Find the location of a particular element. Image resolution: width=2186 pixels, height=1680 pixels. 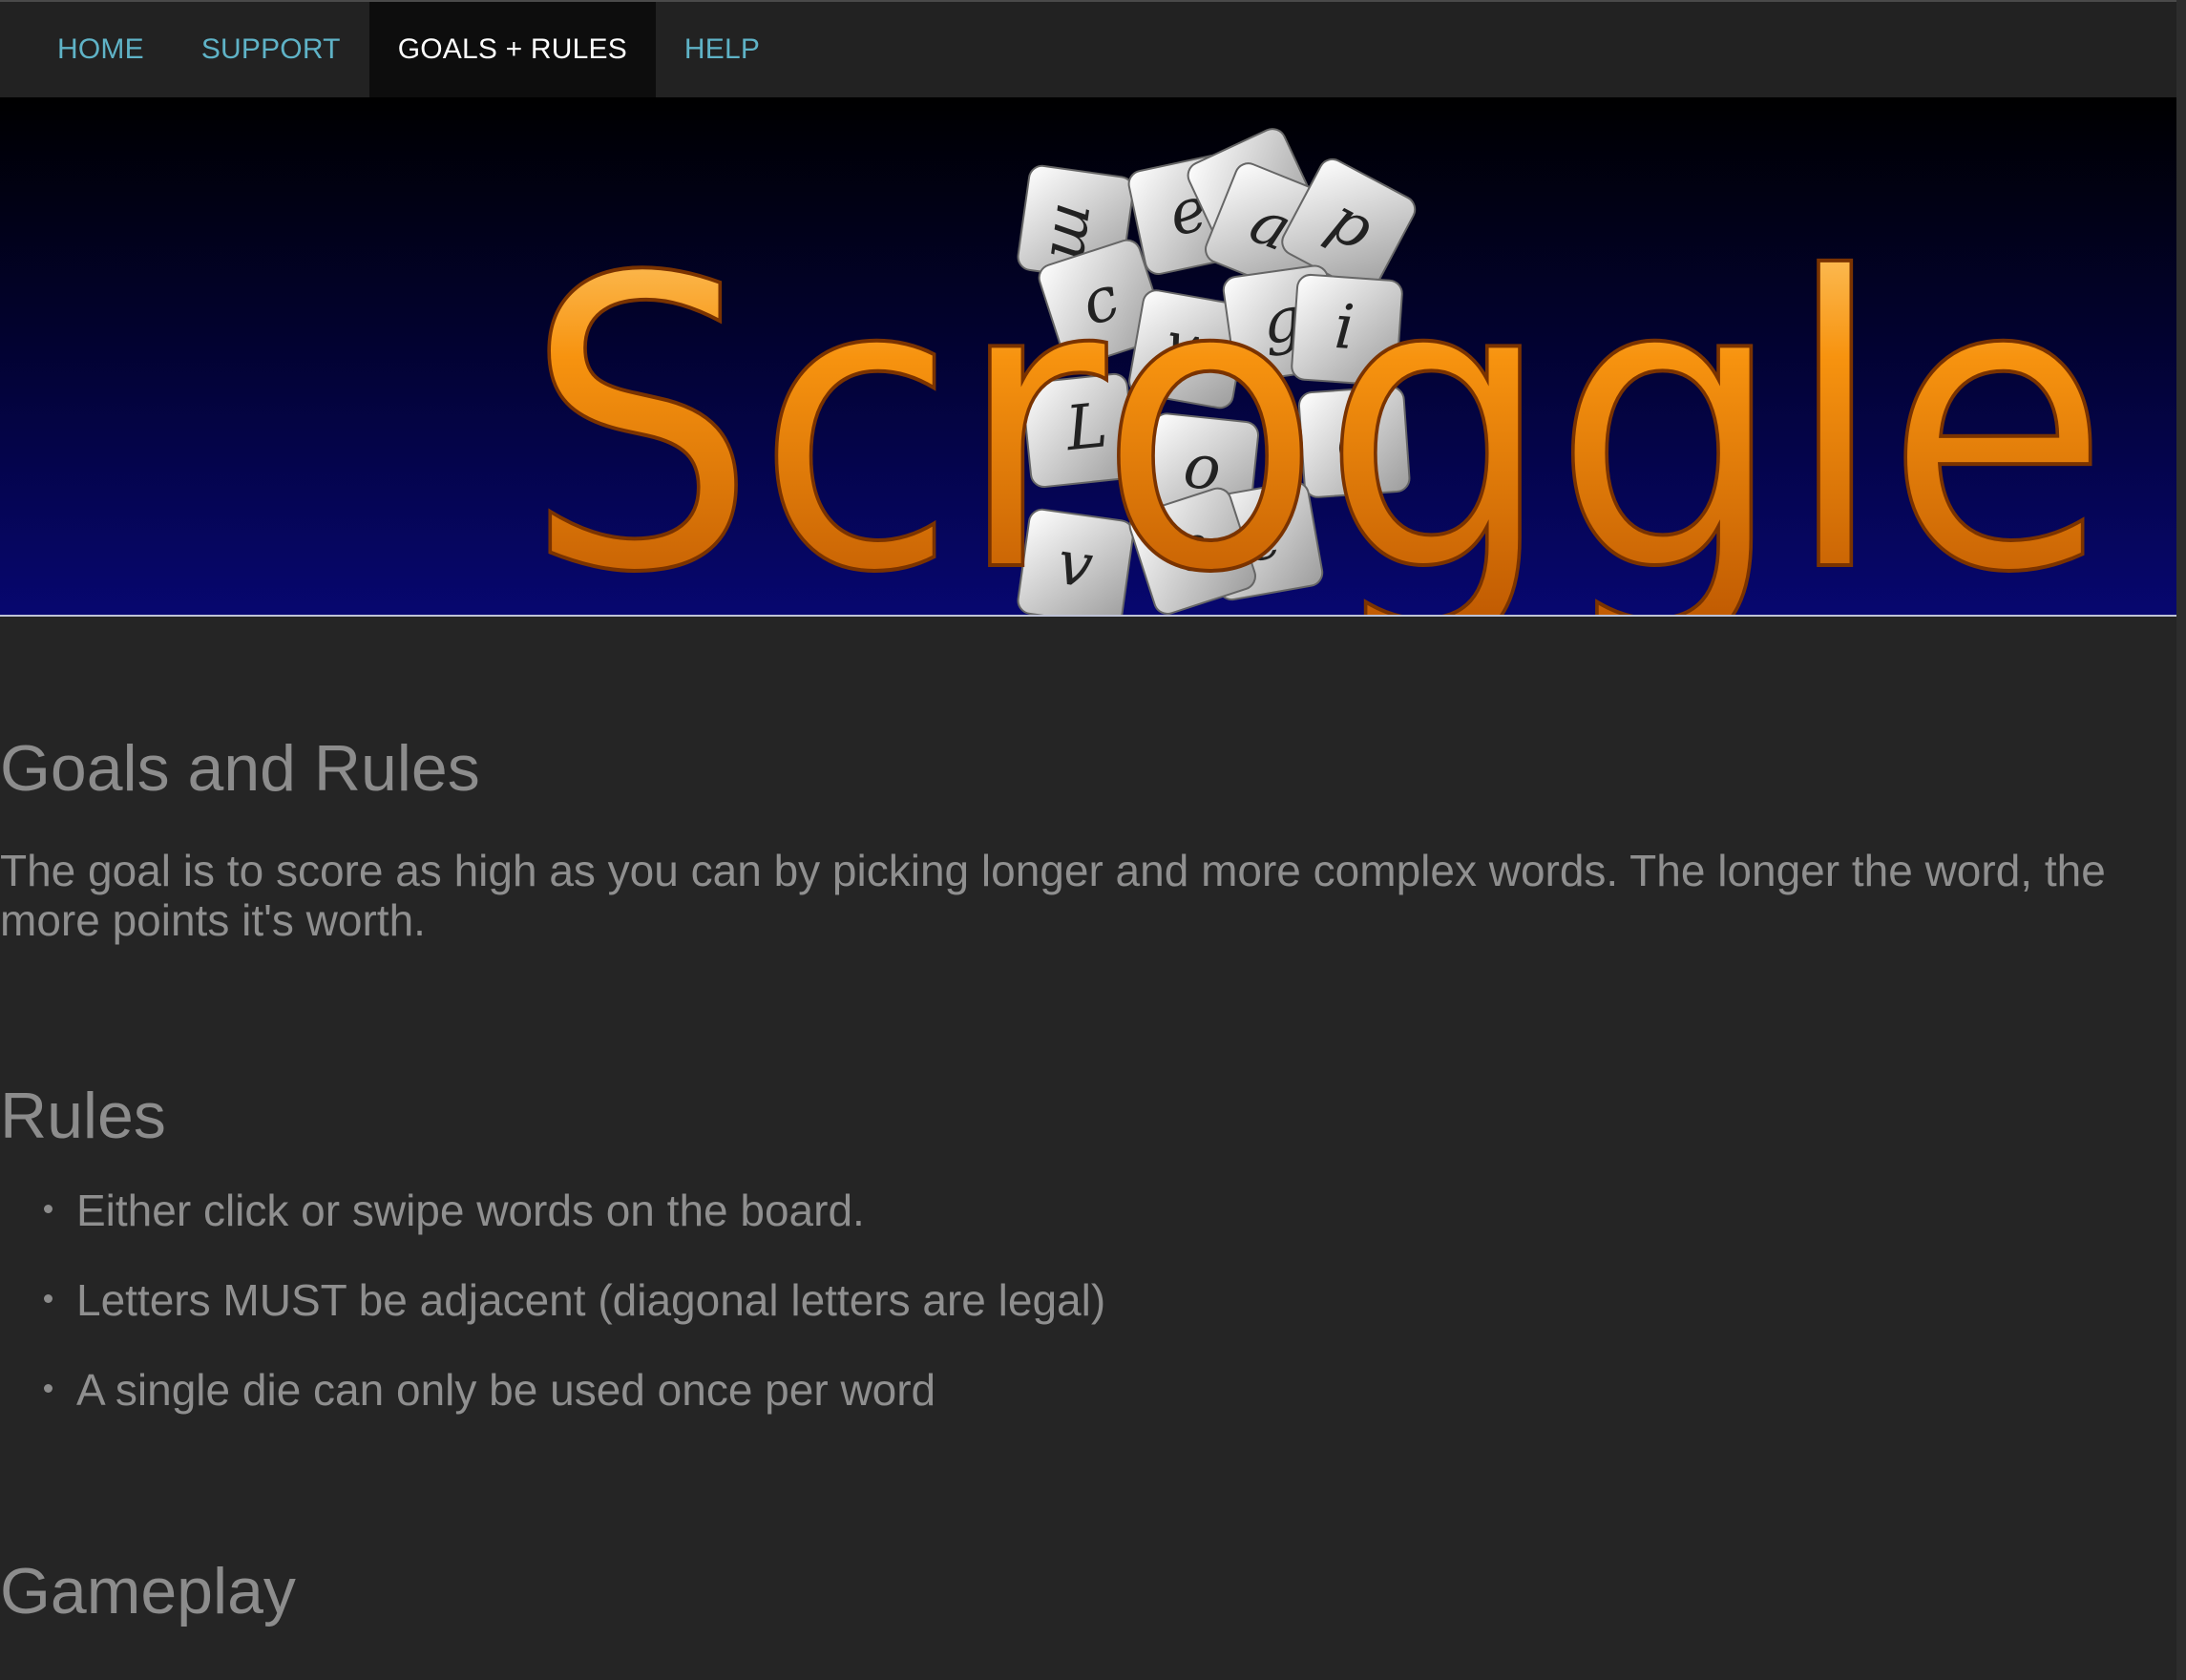

nav-help: HELP is located at coordinates (722, 50).